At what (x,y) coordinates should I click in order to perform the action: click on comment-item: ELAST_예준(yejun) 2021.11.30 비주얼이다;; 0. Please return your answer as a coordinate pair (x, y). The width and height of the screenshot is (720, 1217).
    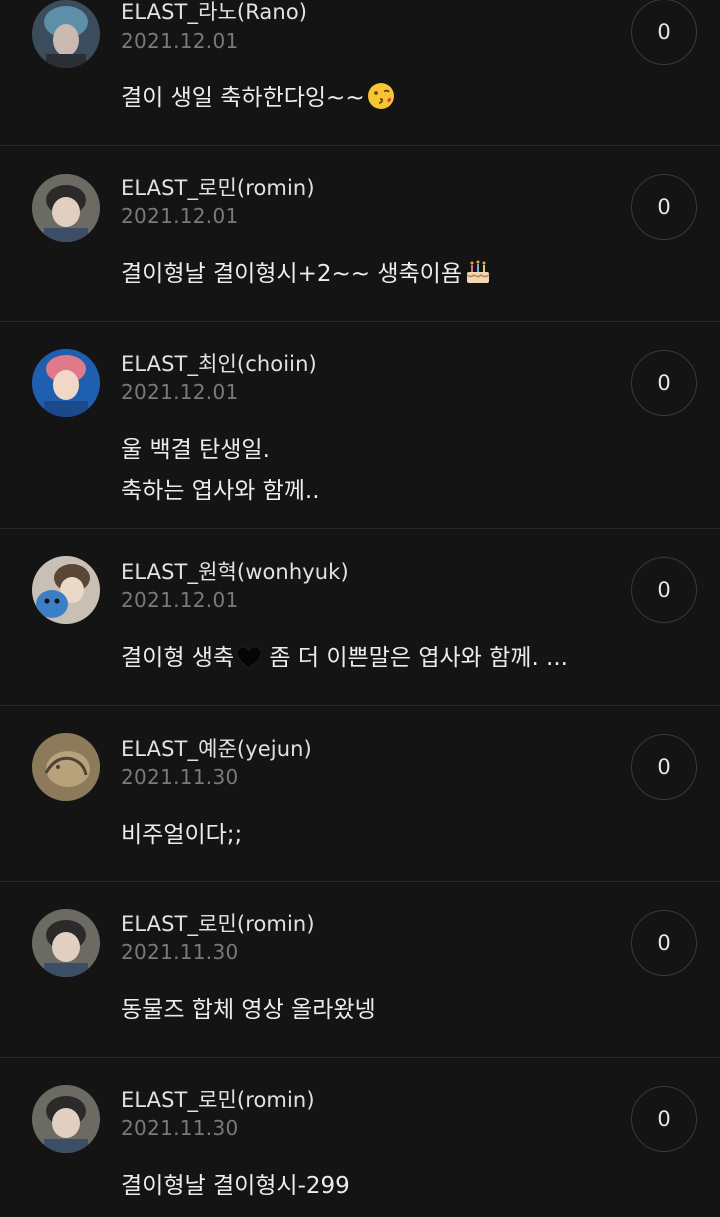
    Looking at the image, I should click on (360, 793).